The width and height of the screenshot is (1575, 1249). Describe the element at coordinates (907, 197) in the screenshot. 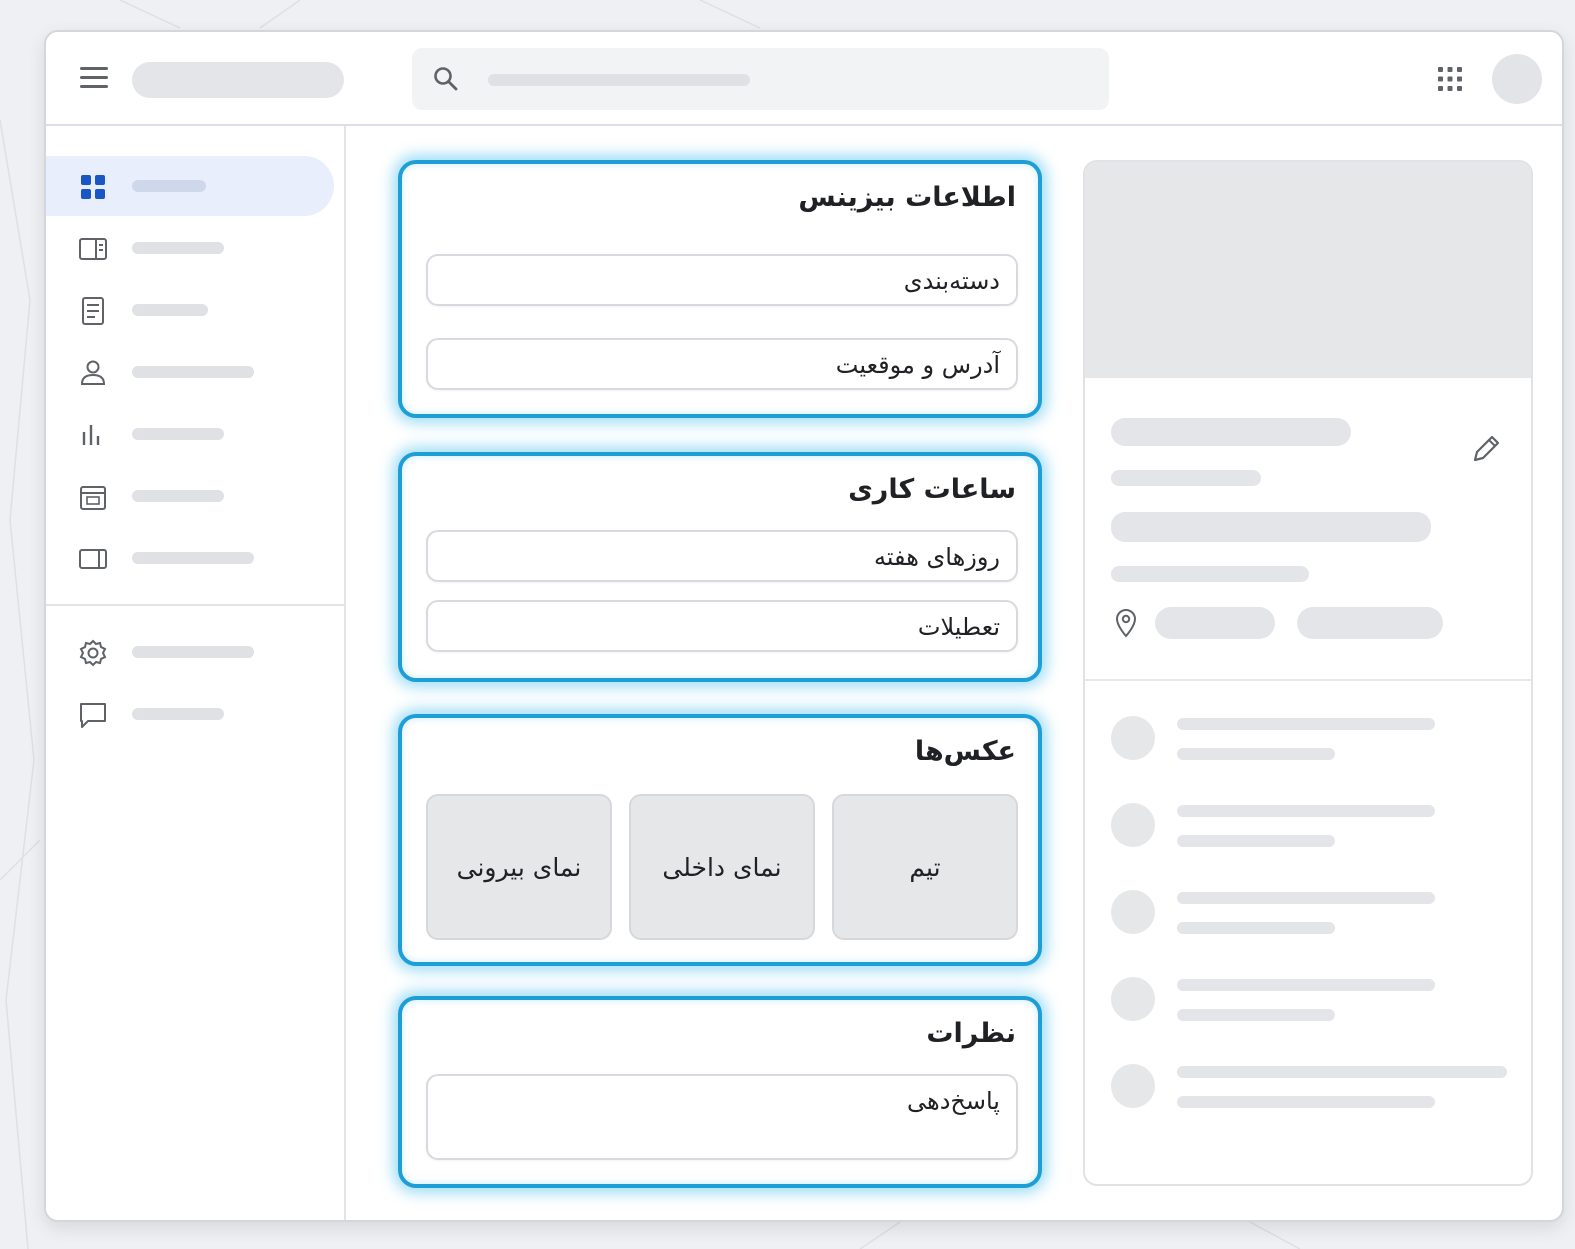

I see `business-info-title: اطلاعات بیزینس` at that location.